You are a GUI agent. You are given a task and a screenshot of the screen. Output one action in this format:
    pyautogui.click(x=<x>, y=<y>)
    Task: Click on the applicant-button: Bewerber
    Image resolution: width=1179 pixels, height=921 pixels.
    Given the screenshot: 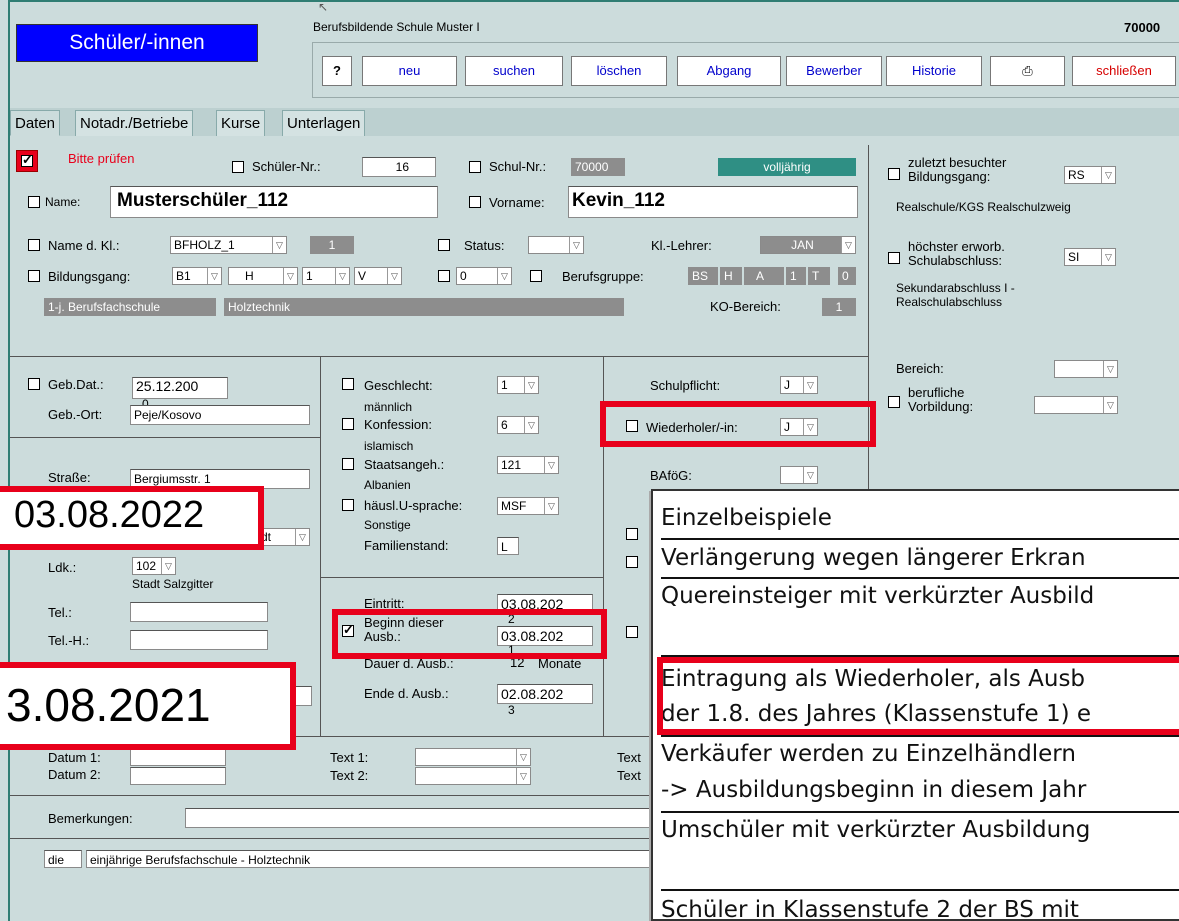 What is the action you would take?
    pyautogui.click(x=834, y=71)
    